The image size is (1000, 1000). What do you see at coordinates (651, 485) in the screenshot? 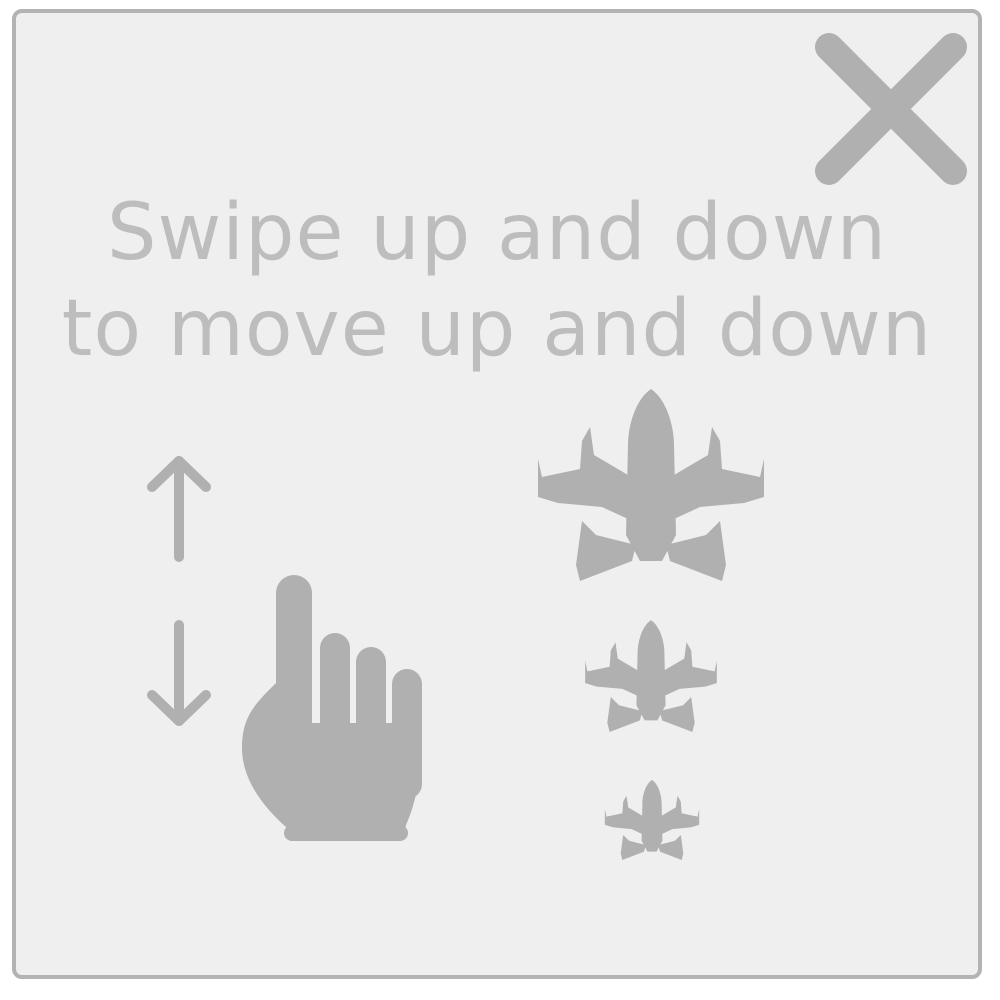
I see `spaceship-icon-large` at bounding box center [651, 485].